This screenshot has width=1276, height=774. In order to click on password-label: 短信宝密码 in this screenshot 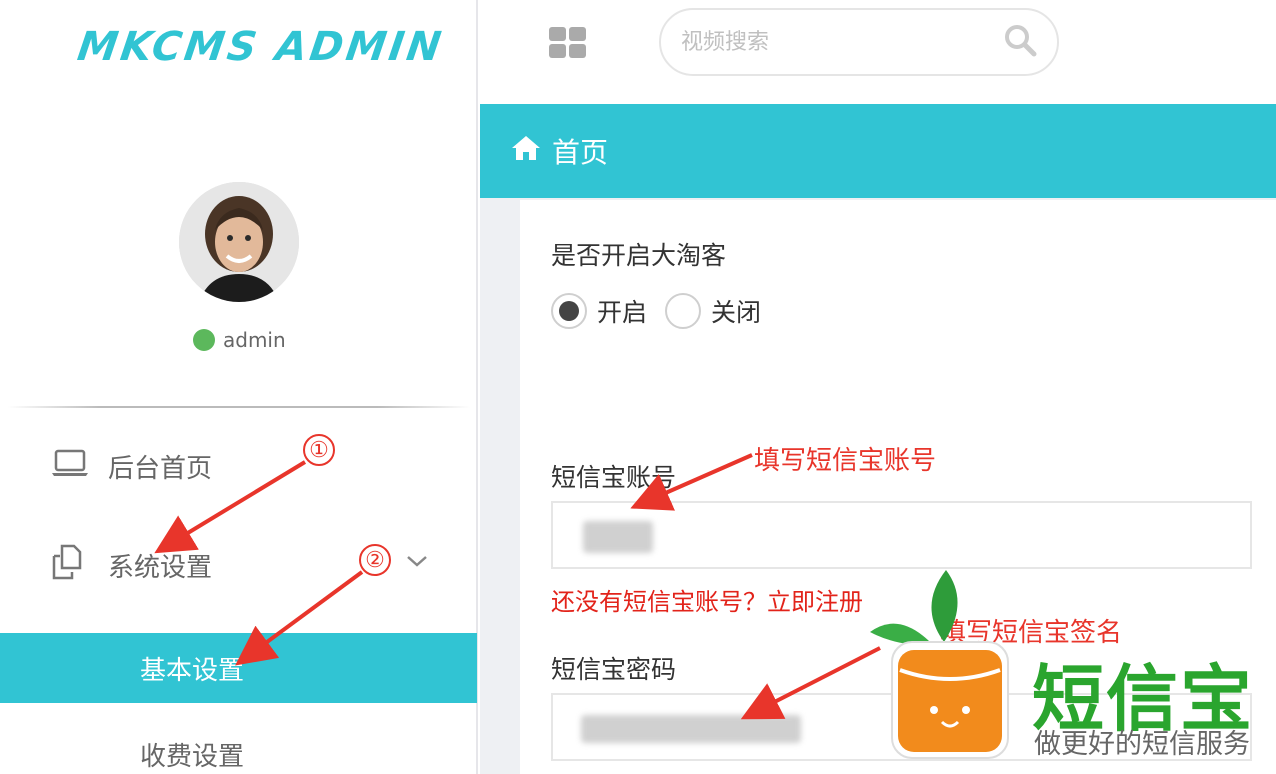, I will do `click(614, 669)`.